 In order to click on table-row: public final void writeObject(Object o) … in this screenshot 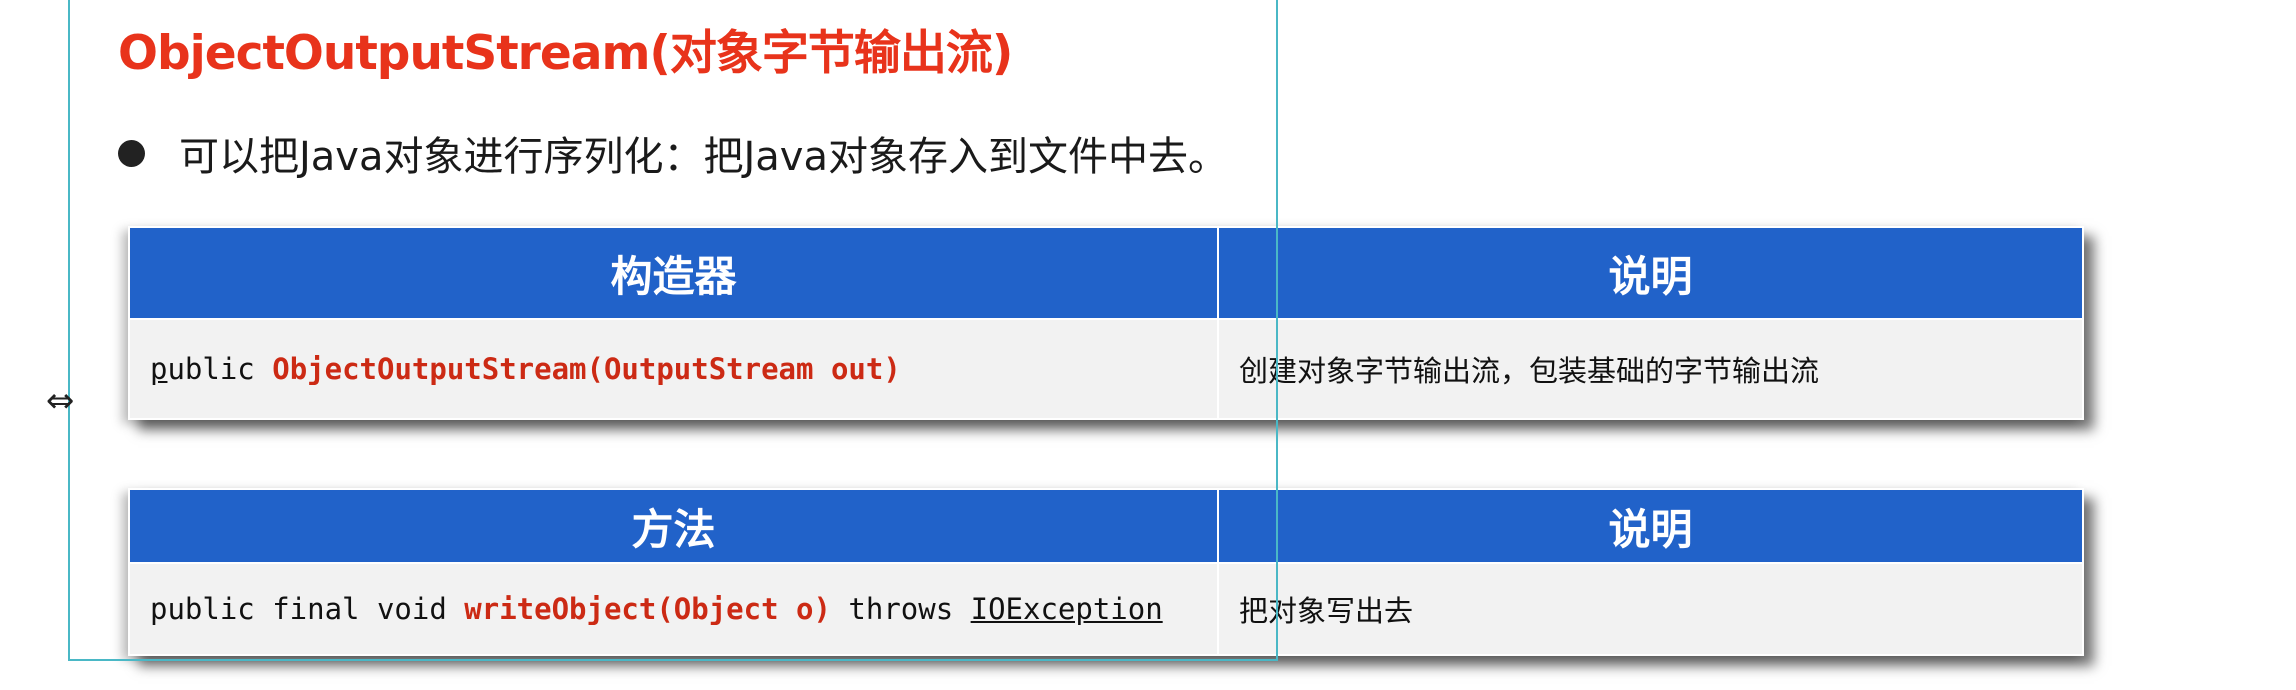, I will do `click(1106, 609)`.